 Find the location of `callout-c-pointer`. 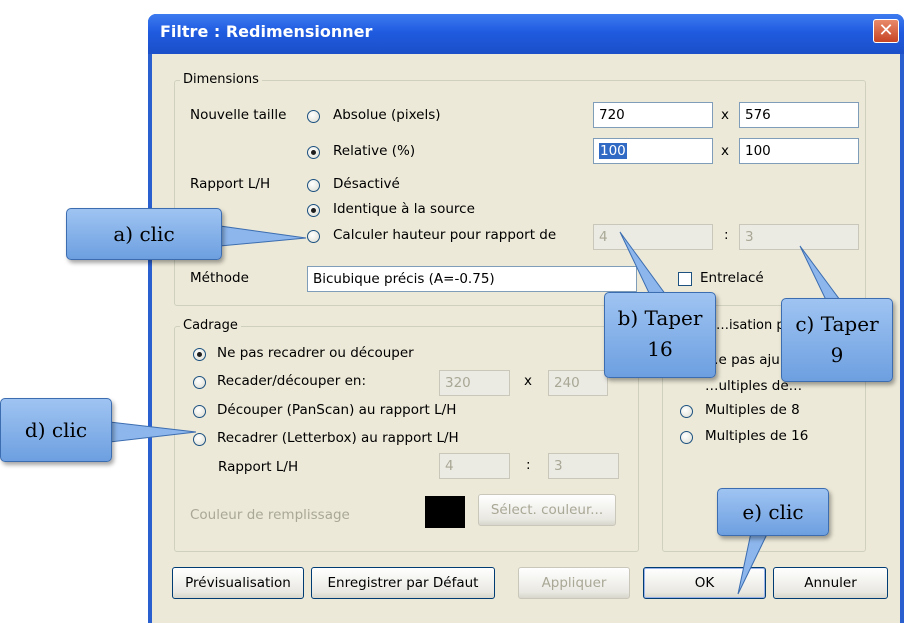

callout-c-pointer is located at coordinates (820, 273).